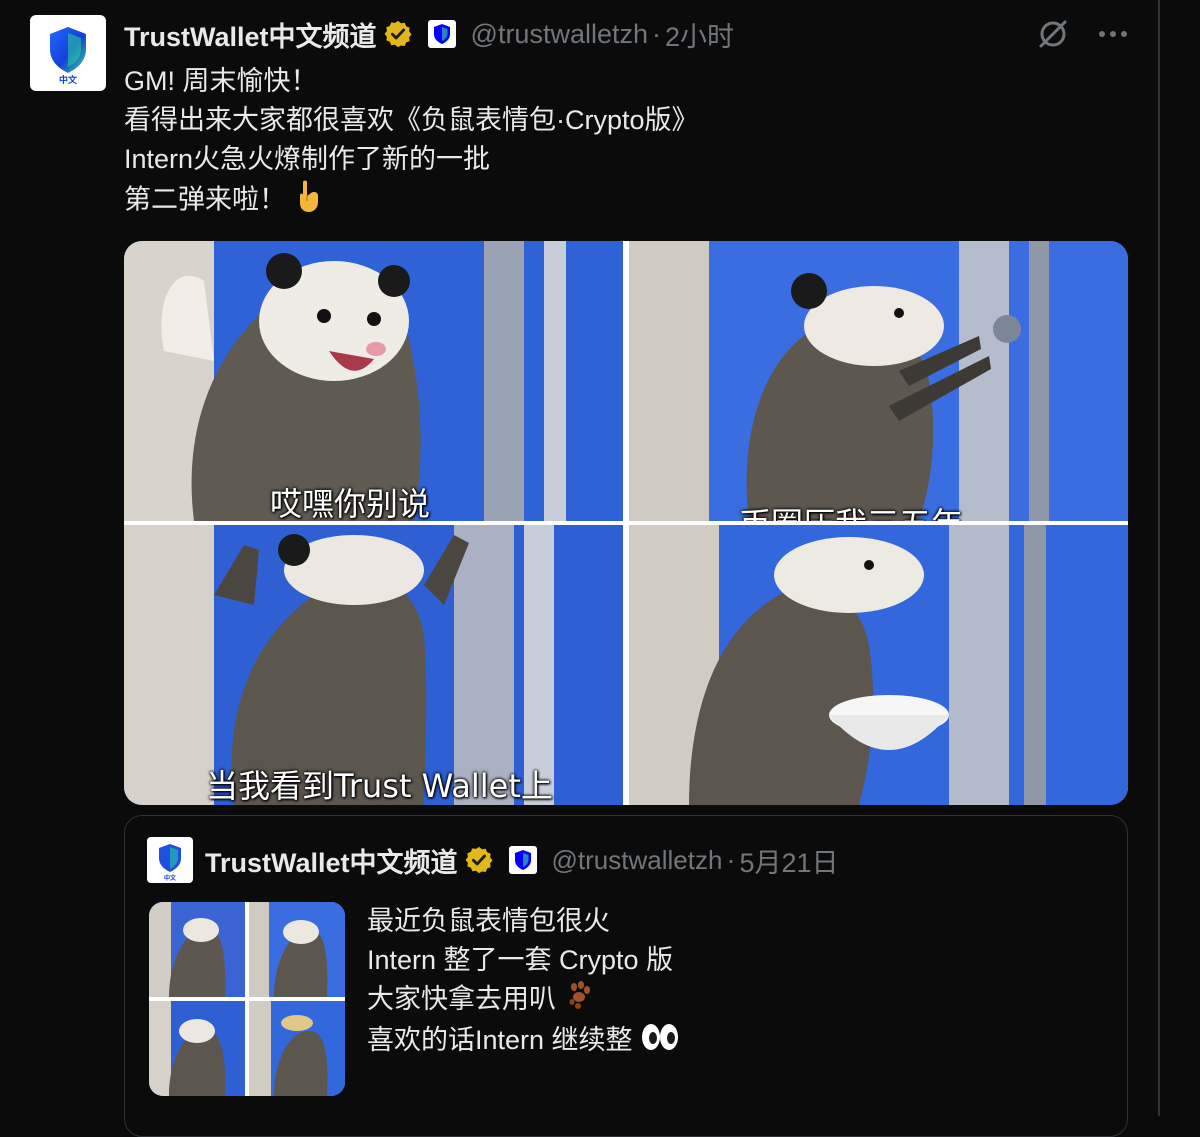  Describe the element at coordinates (170, 878) in the screenshot. I see `quoted-avatar-label: 中文` at that location.